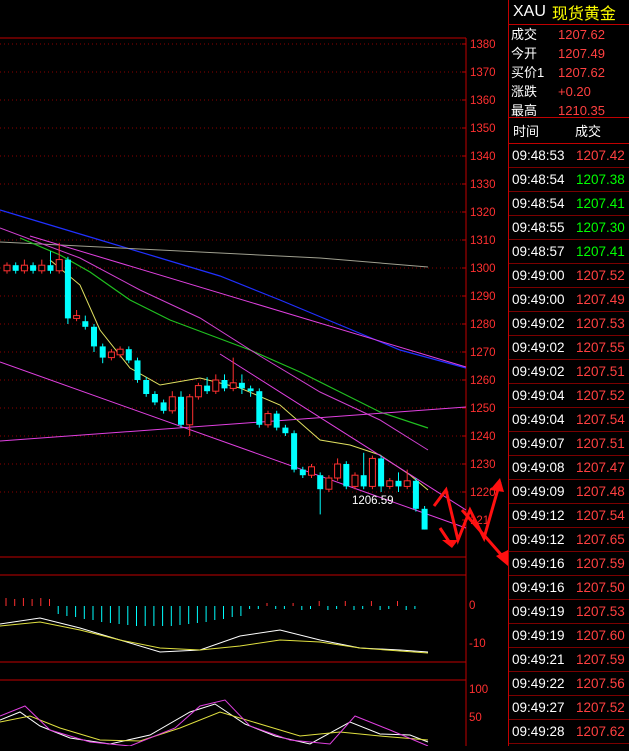  I want to click on tick-row: 09:48:55 1207.30, so click(569, 228).